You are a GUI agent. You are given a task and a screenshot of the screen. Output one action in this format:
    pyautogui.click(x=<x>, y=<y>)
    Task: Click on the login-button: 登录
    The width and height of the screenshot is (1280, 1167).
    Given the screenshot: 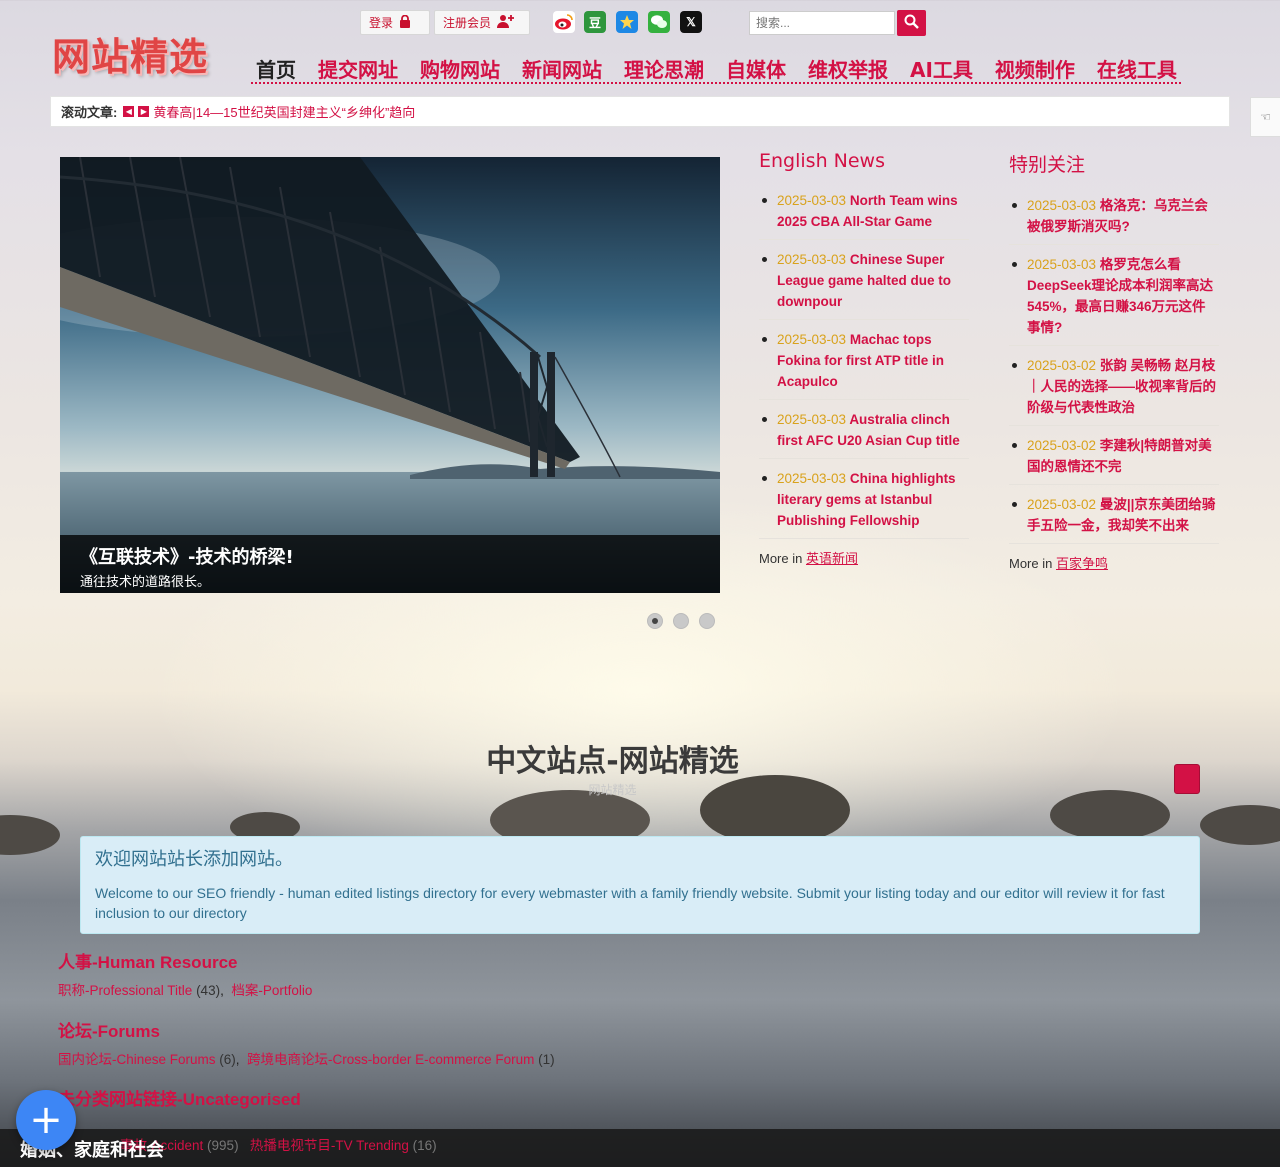 What is the action you would take?
    pyautogui.click(x=395, y=22)
    